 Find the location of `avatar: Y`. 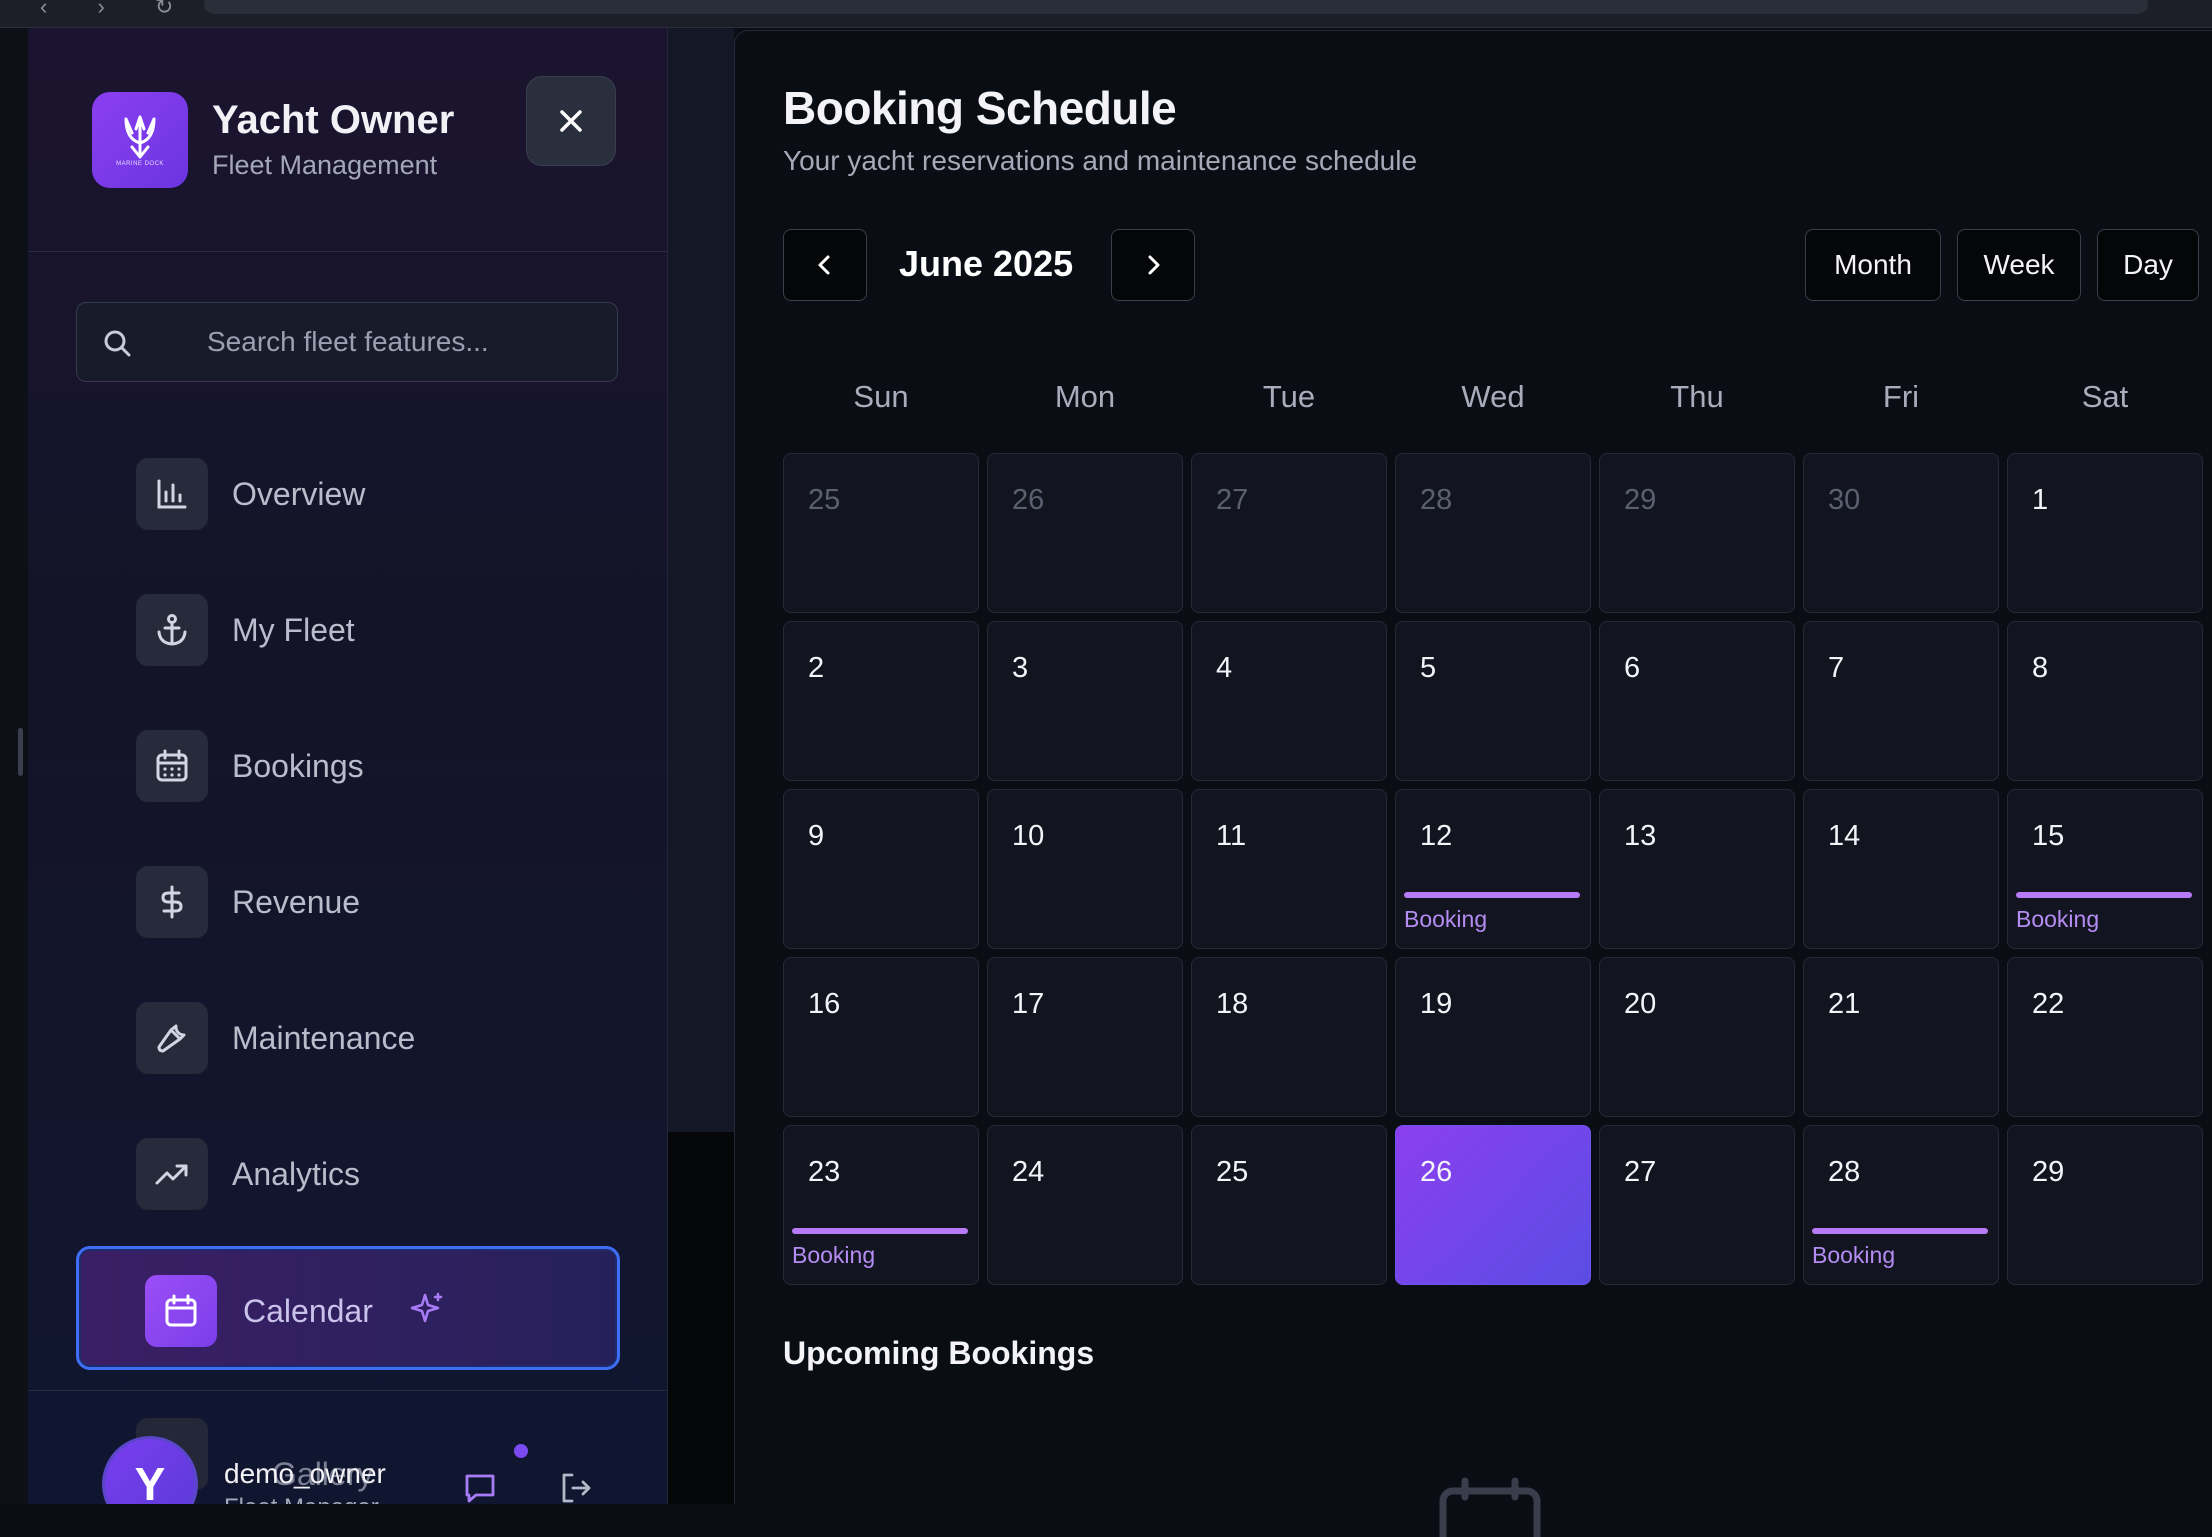

avatar: Y is located at coordinates (150, 1470).